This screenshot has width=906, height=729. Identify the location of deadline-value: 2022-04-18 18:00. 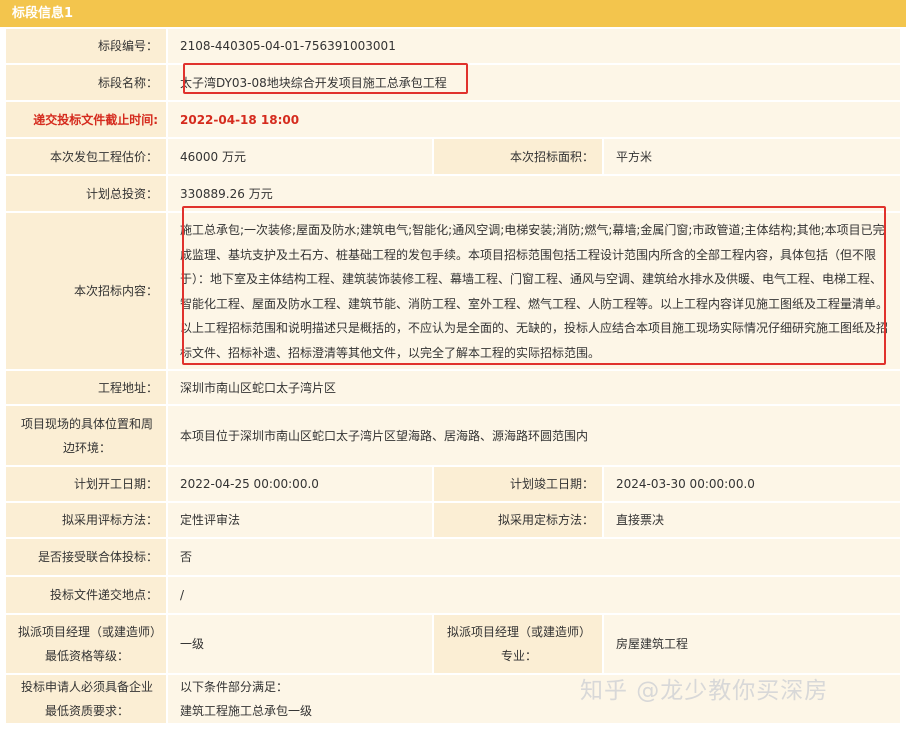
(534, 119).